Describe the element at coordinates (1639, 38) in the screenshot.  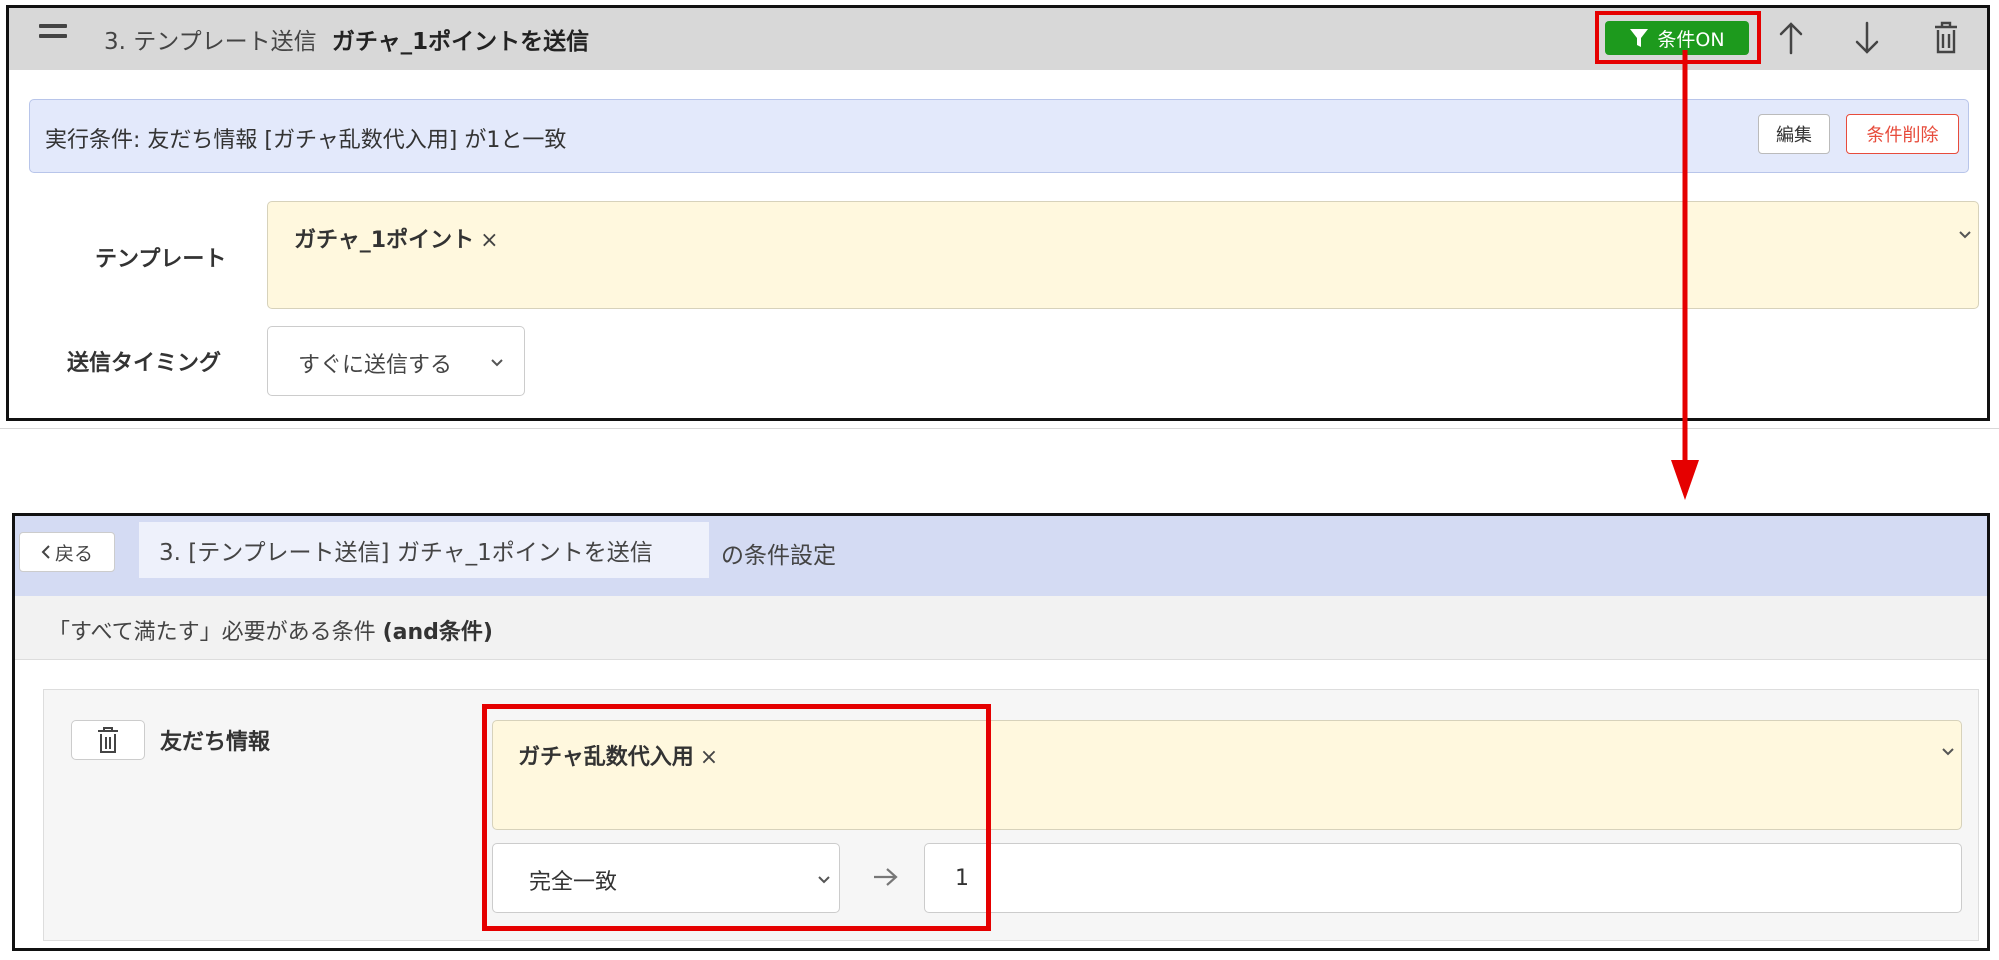
I see `filter-icon` at that location.